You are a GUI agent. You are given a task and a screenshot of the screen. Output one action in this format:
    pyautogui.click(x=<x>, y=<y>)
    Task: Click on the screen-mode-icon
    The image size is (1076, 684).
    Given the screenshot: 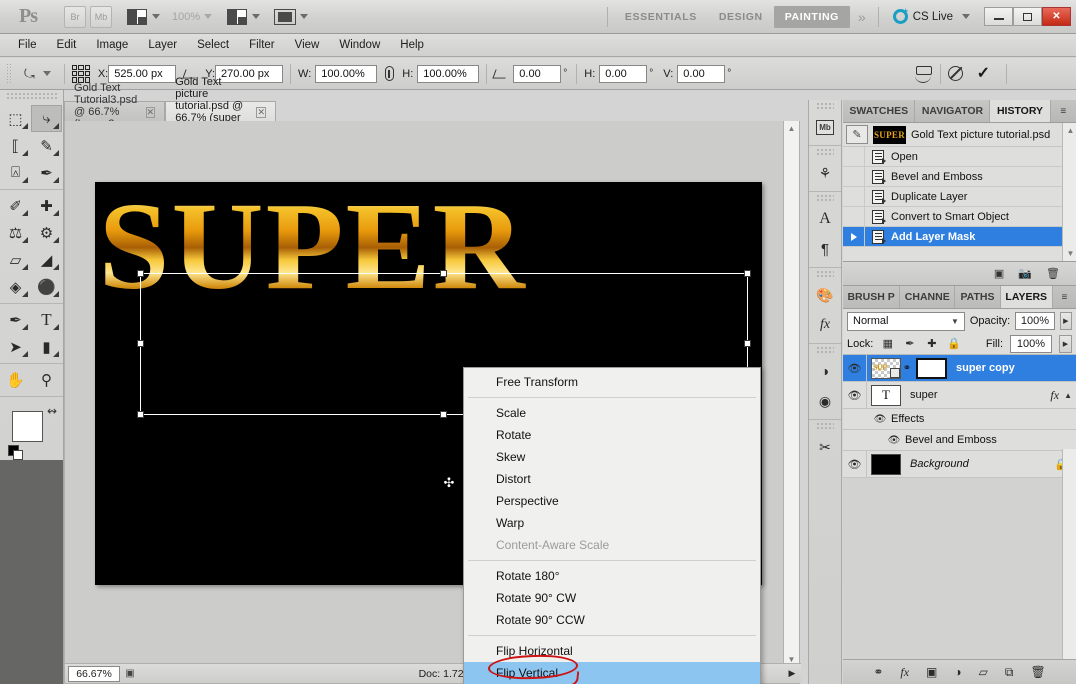 What is the action you would take?
    pyautogui.click(x=285, y=17)
    